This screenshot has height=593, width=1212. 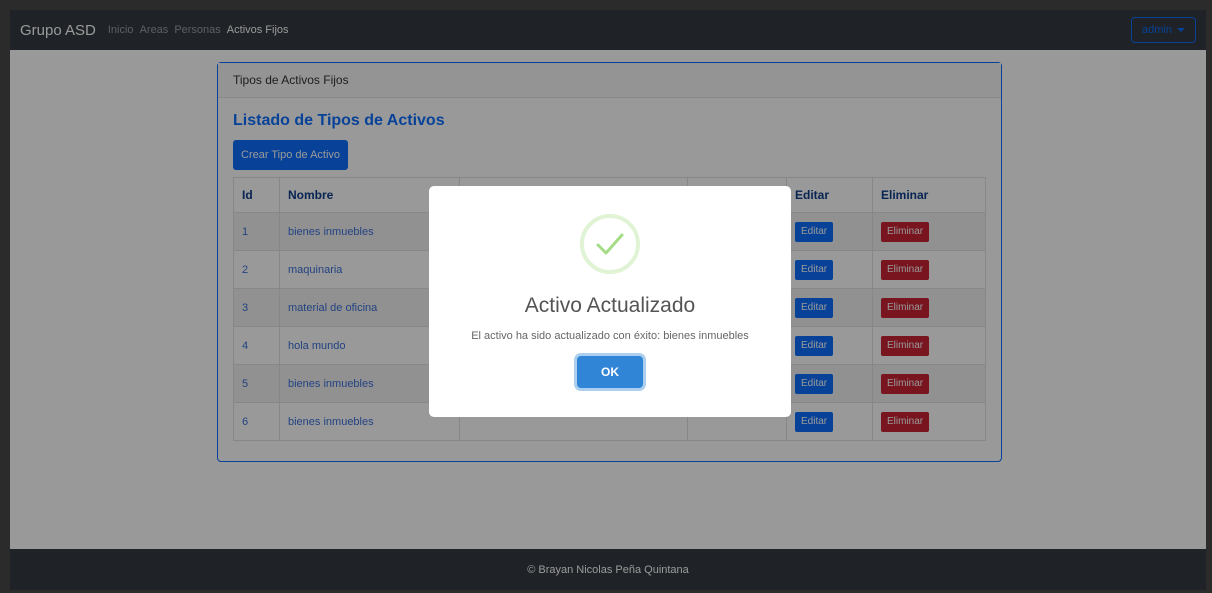 I want to click on check-icon, so click(x=610, y=244).